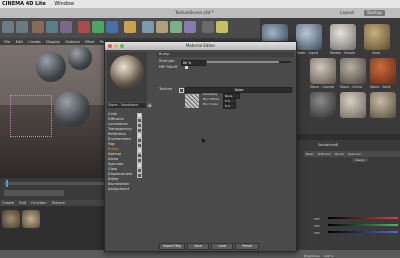  What do you see at coordinates (8, 27) in the screenshot?
I see `undo-icon` at bounding box center [8, 27].